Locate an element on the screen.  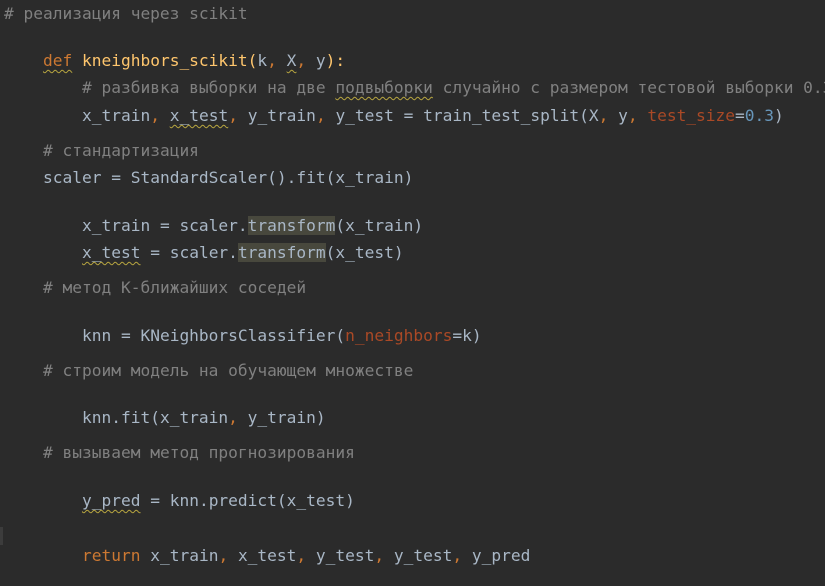
code-line-transform-test: x_test = scaler.transform(x_test) is located at coordinates (223, 242).